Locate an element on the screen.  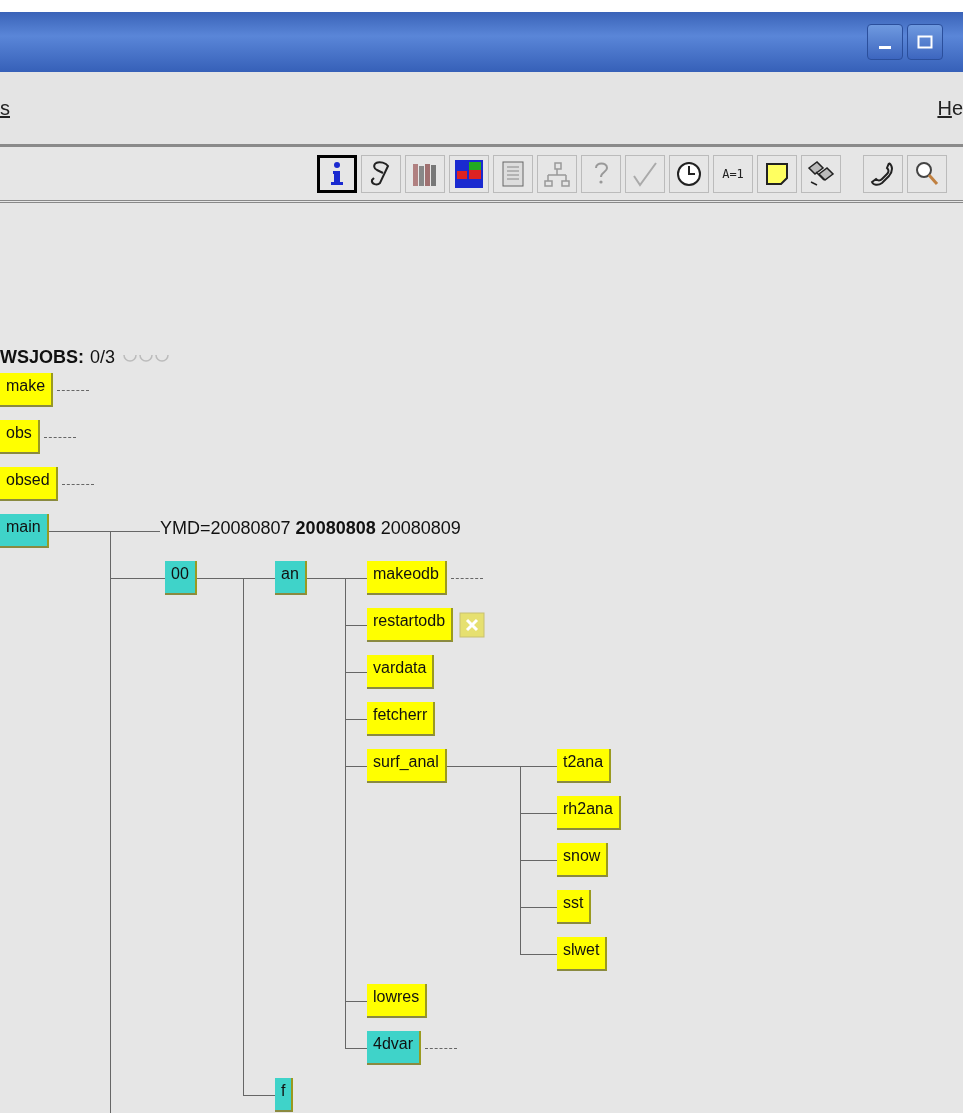
satellite-icon is located at coordinates (821, 173).